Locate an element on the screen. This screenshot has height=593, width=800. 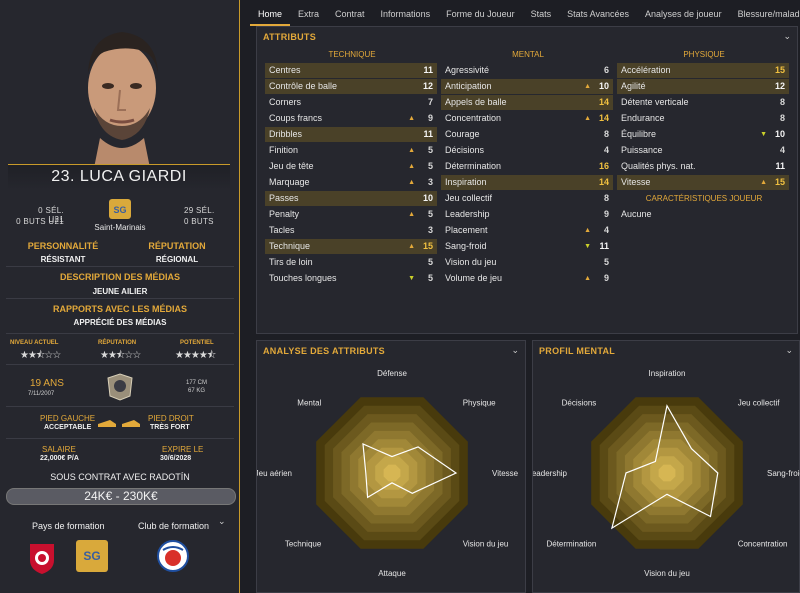
attribute-row-mental: Courage 8 is located at coordinates (527, 134).